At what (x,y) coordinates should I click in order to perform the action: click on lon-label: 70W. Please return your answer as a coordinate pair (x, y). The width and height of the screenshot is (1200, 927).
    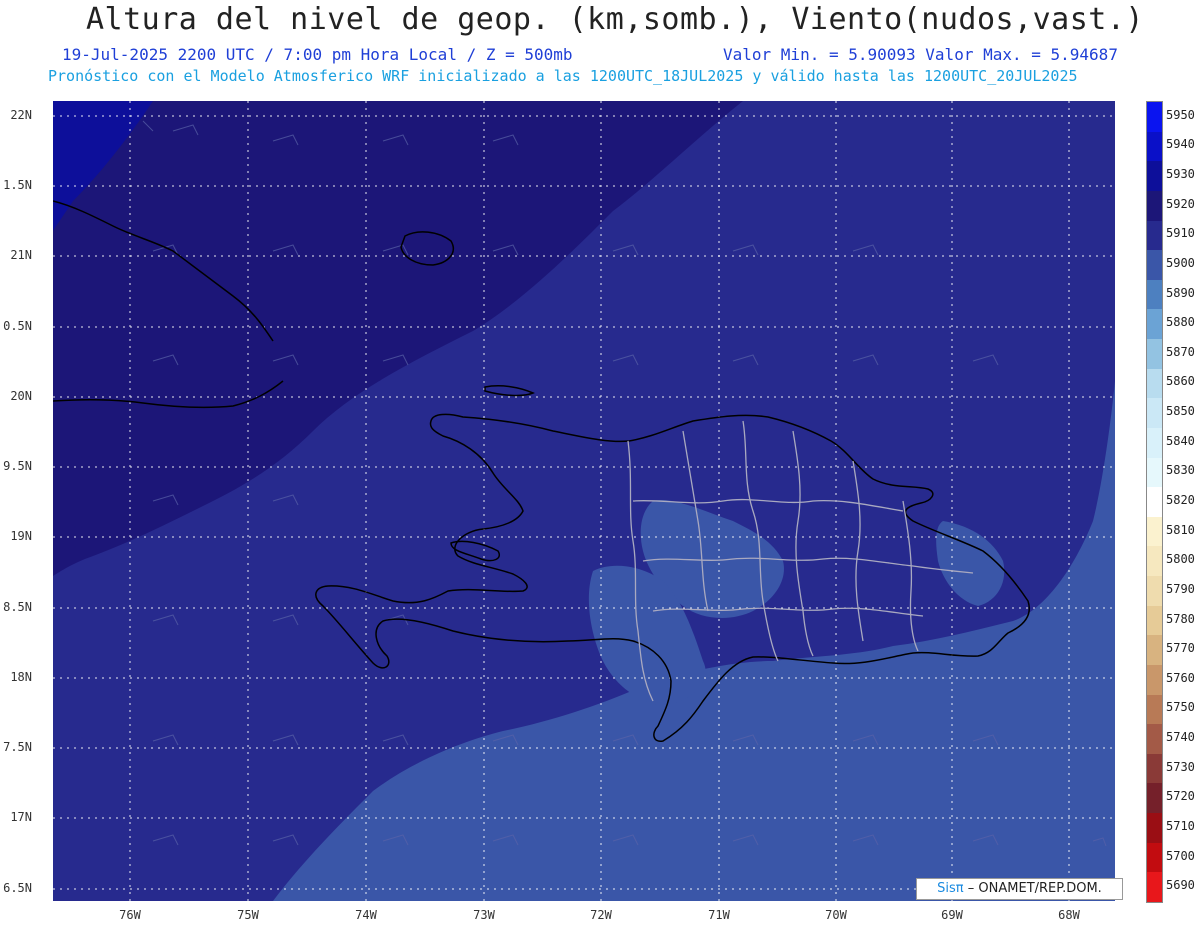
    Looking at the image, I should click on (836, 915).